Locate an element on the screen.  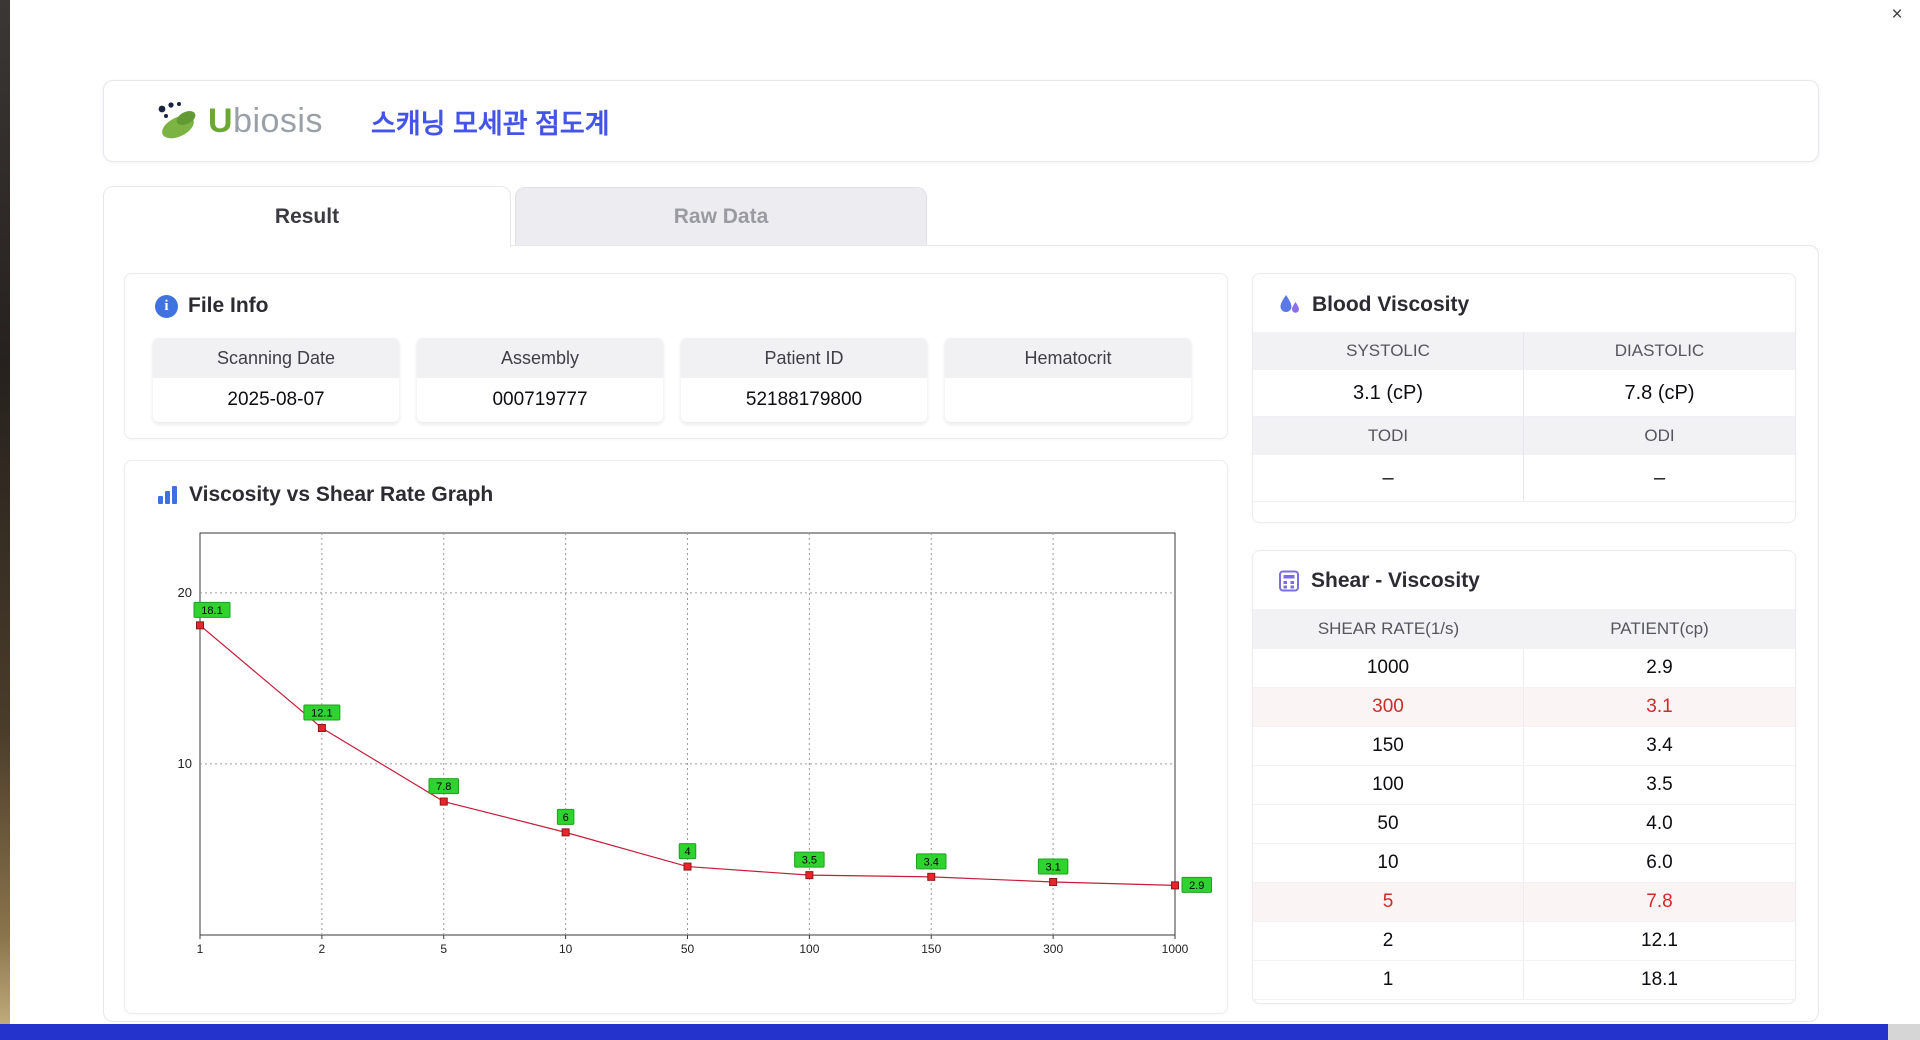
patient-cell: 3.1 is located at coordinates (1659, 706).